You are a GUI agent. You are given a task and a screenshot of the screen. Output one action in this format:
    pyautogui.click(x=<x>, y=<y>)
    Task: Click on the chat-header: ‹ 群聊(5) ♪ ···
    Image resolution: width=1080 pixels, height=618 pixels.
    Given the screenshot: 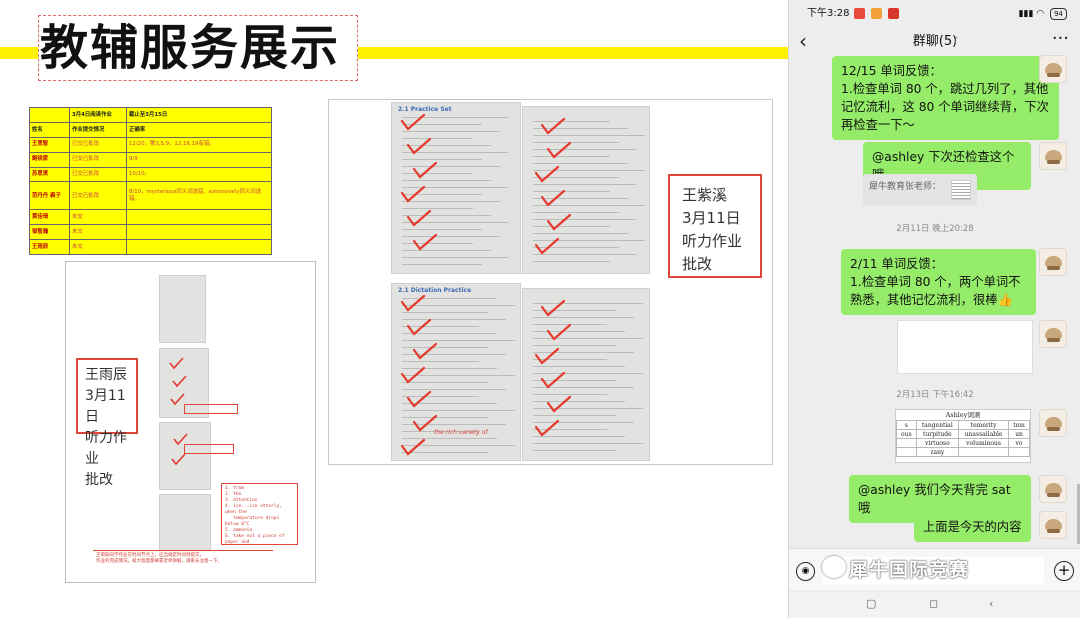 What is the action you would take?
    pyautogui.click(x=934, y=43)
    